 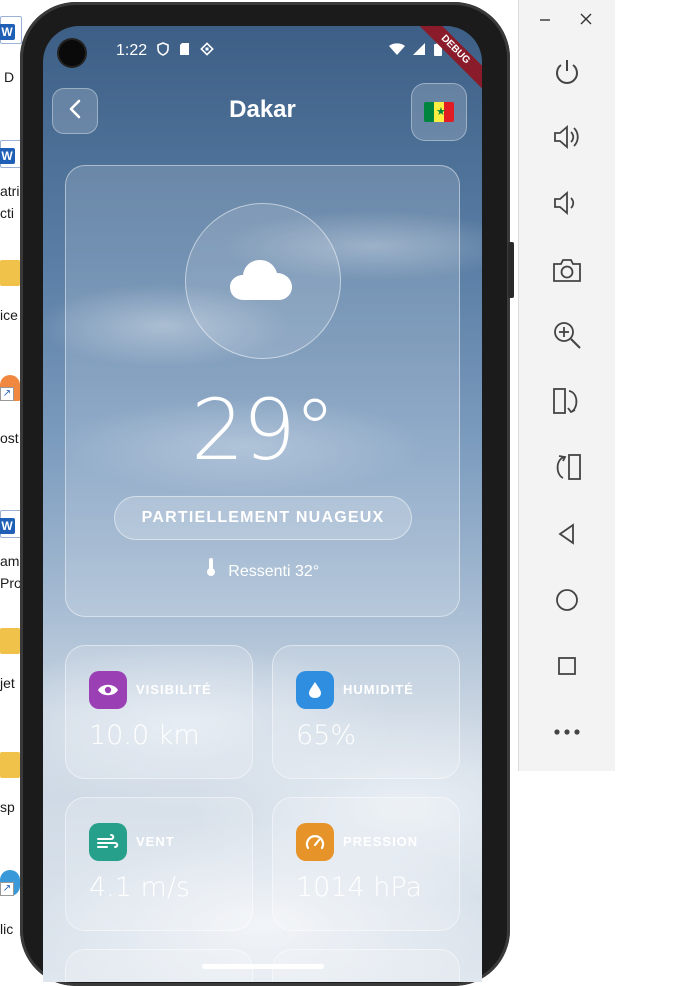 I want to click on app-shortcut-icon, so click(x=10, y=388).